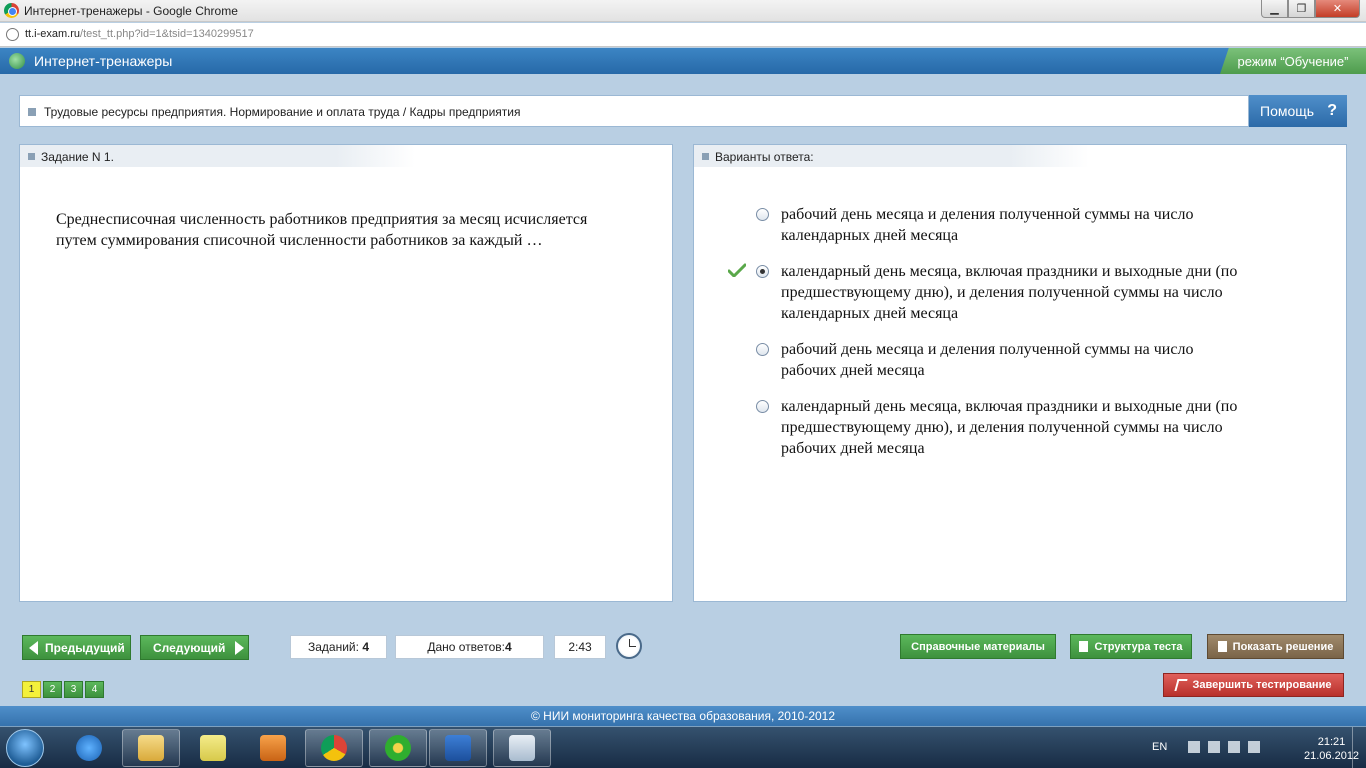  I want to click on taskbar-chrome, so click(334, 748).